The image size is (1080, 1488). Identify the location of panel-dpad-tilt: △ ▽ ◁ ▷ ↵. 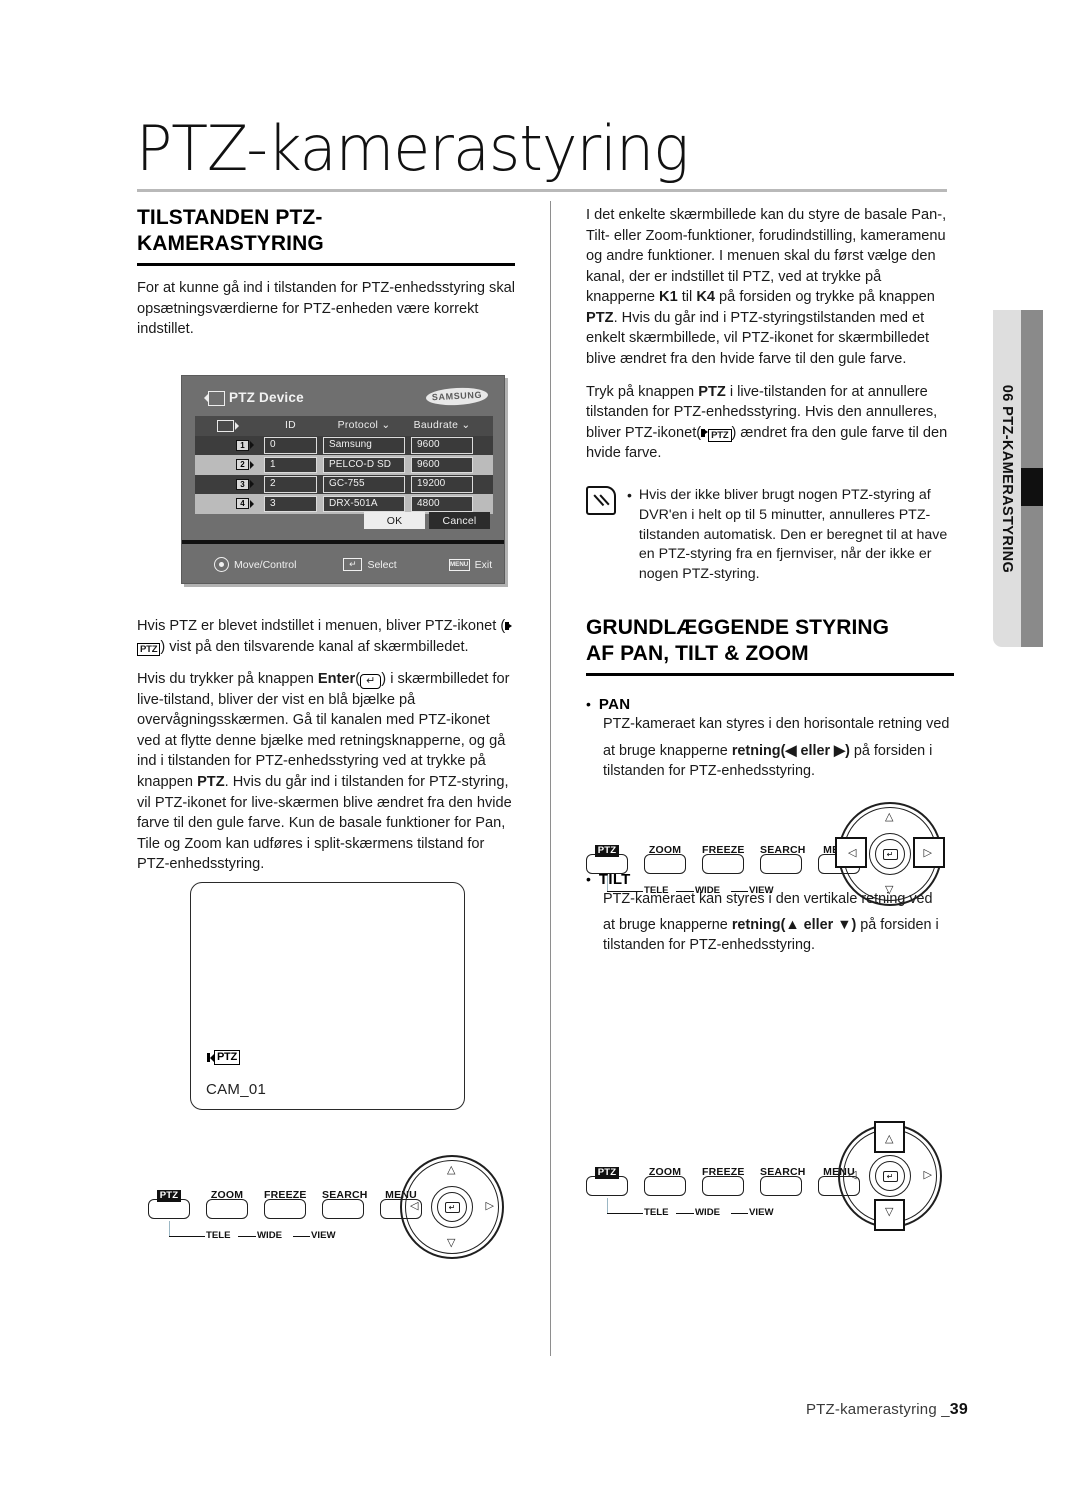
(890, 1176).